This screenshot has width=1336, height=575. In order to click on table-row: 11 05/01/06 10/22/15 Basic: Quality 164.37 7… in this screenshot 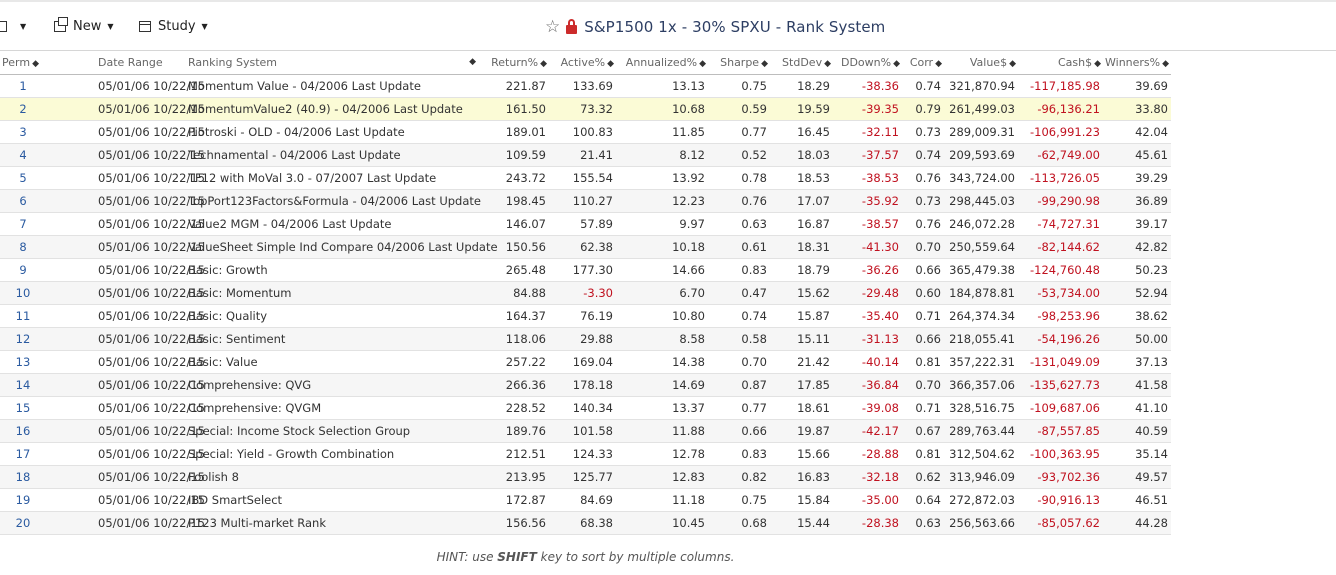, I will do `click(585, 316)`.